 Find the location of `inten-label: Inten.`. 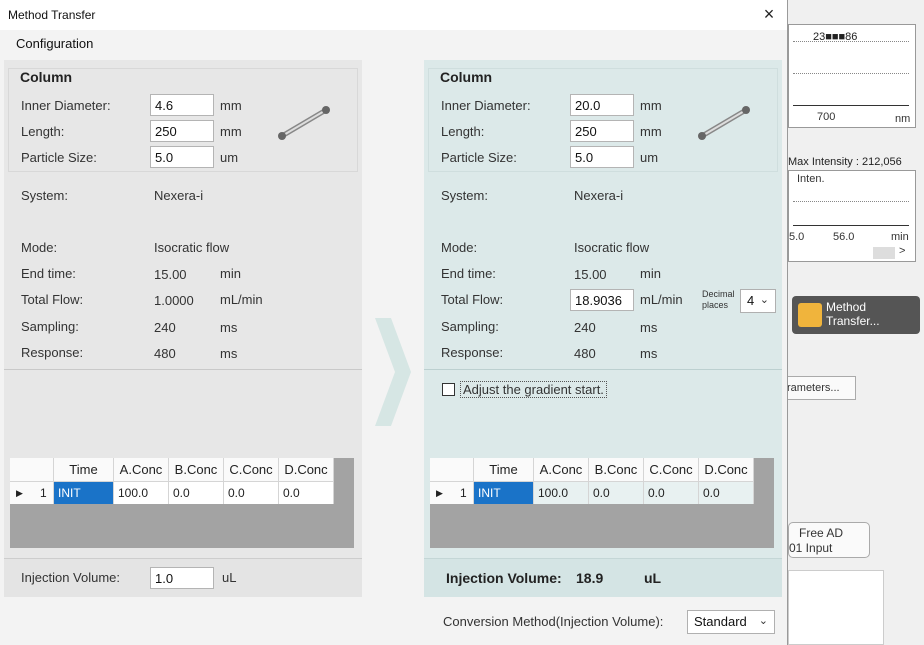

inten-label: Inten. is located at coordinates (811, 179).